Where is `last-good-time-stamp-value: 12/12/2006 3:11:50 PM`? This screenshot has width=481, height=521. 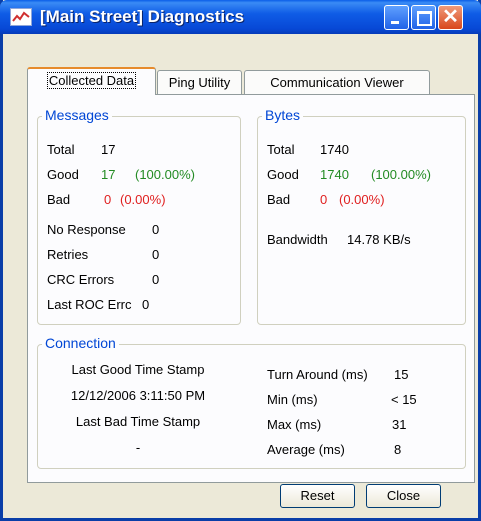 last-good-time-stamp-value: 12/12/2006 3:11:50 PM is located at coordinates (138, 395).